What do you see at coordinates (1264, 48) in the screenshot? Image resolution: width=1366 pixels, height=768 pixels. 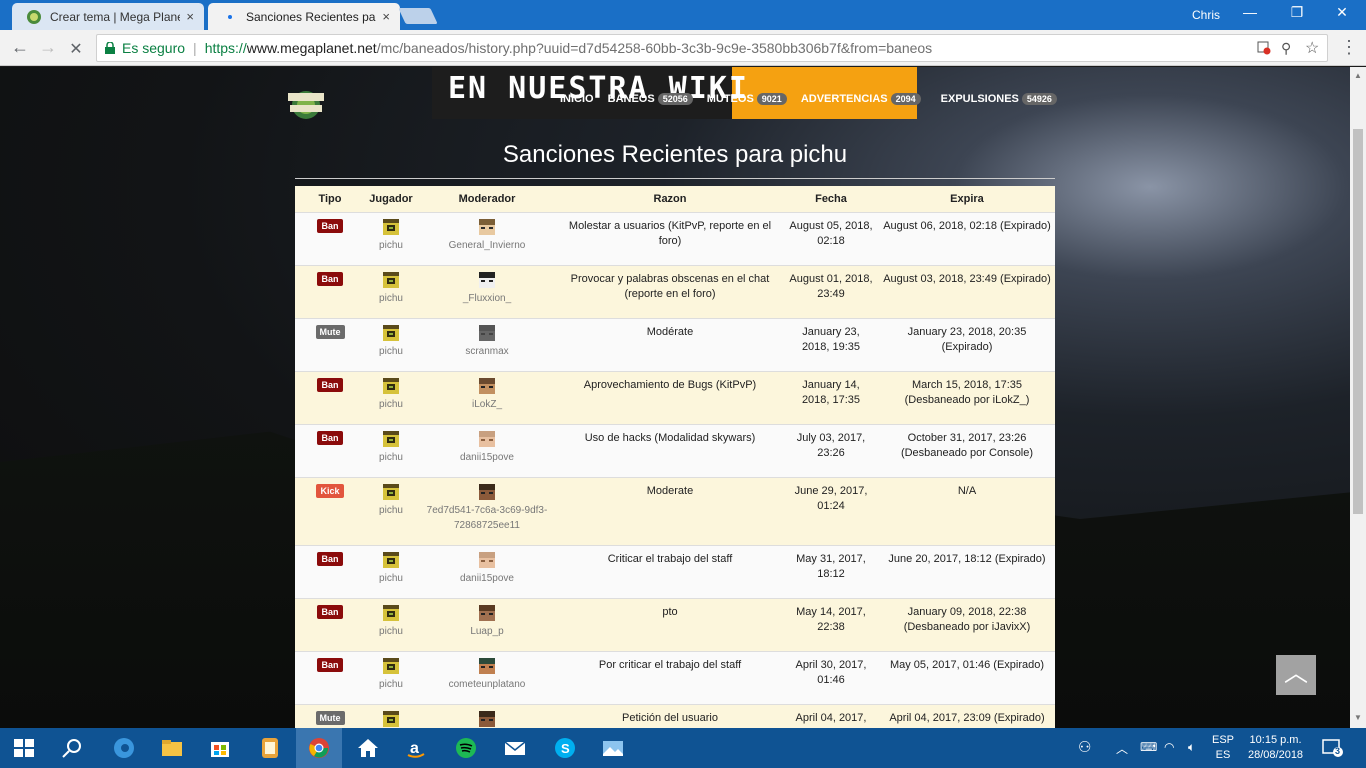 I see `blocked-popup-icon` at bounding box center [1264, 48].